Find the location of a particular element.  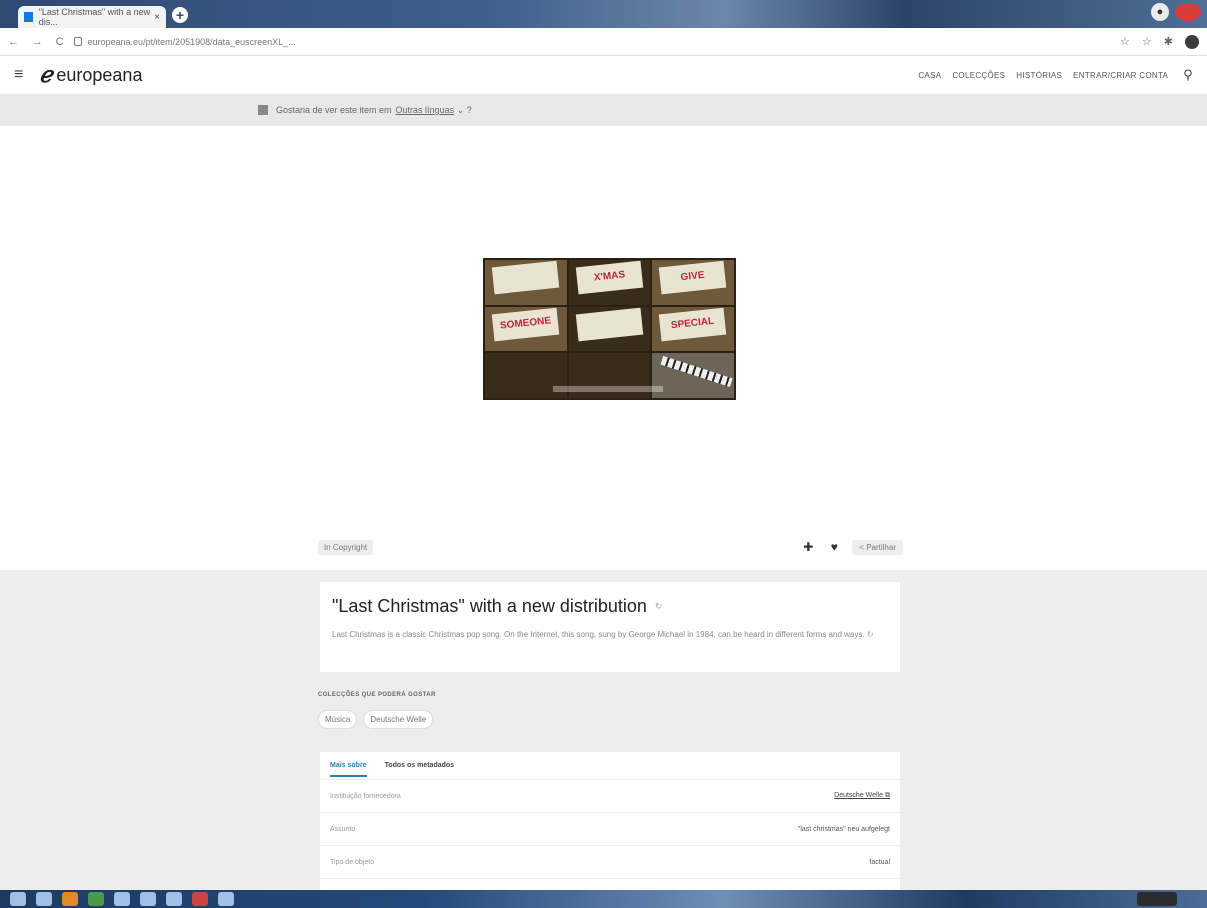

europeana-logo: ℯ europeana is located at coordinates (90, 75).